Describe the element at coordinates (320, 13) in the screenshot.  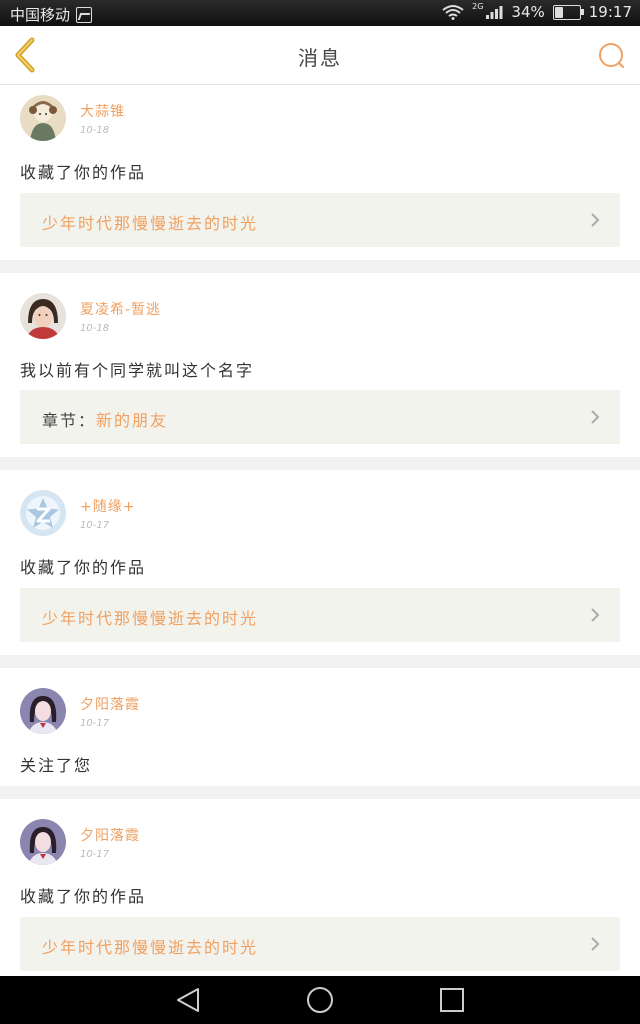
I see `status-bar: 中国移动 2G 34% 19:17` at that location.